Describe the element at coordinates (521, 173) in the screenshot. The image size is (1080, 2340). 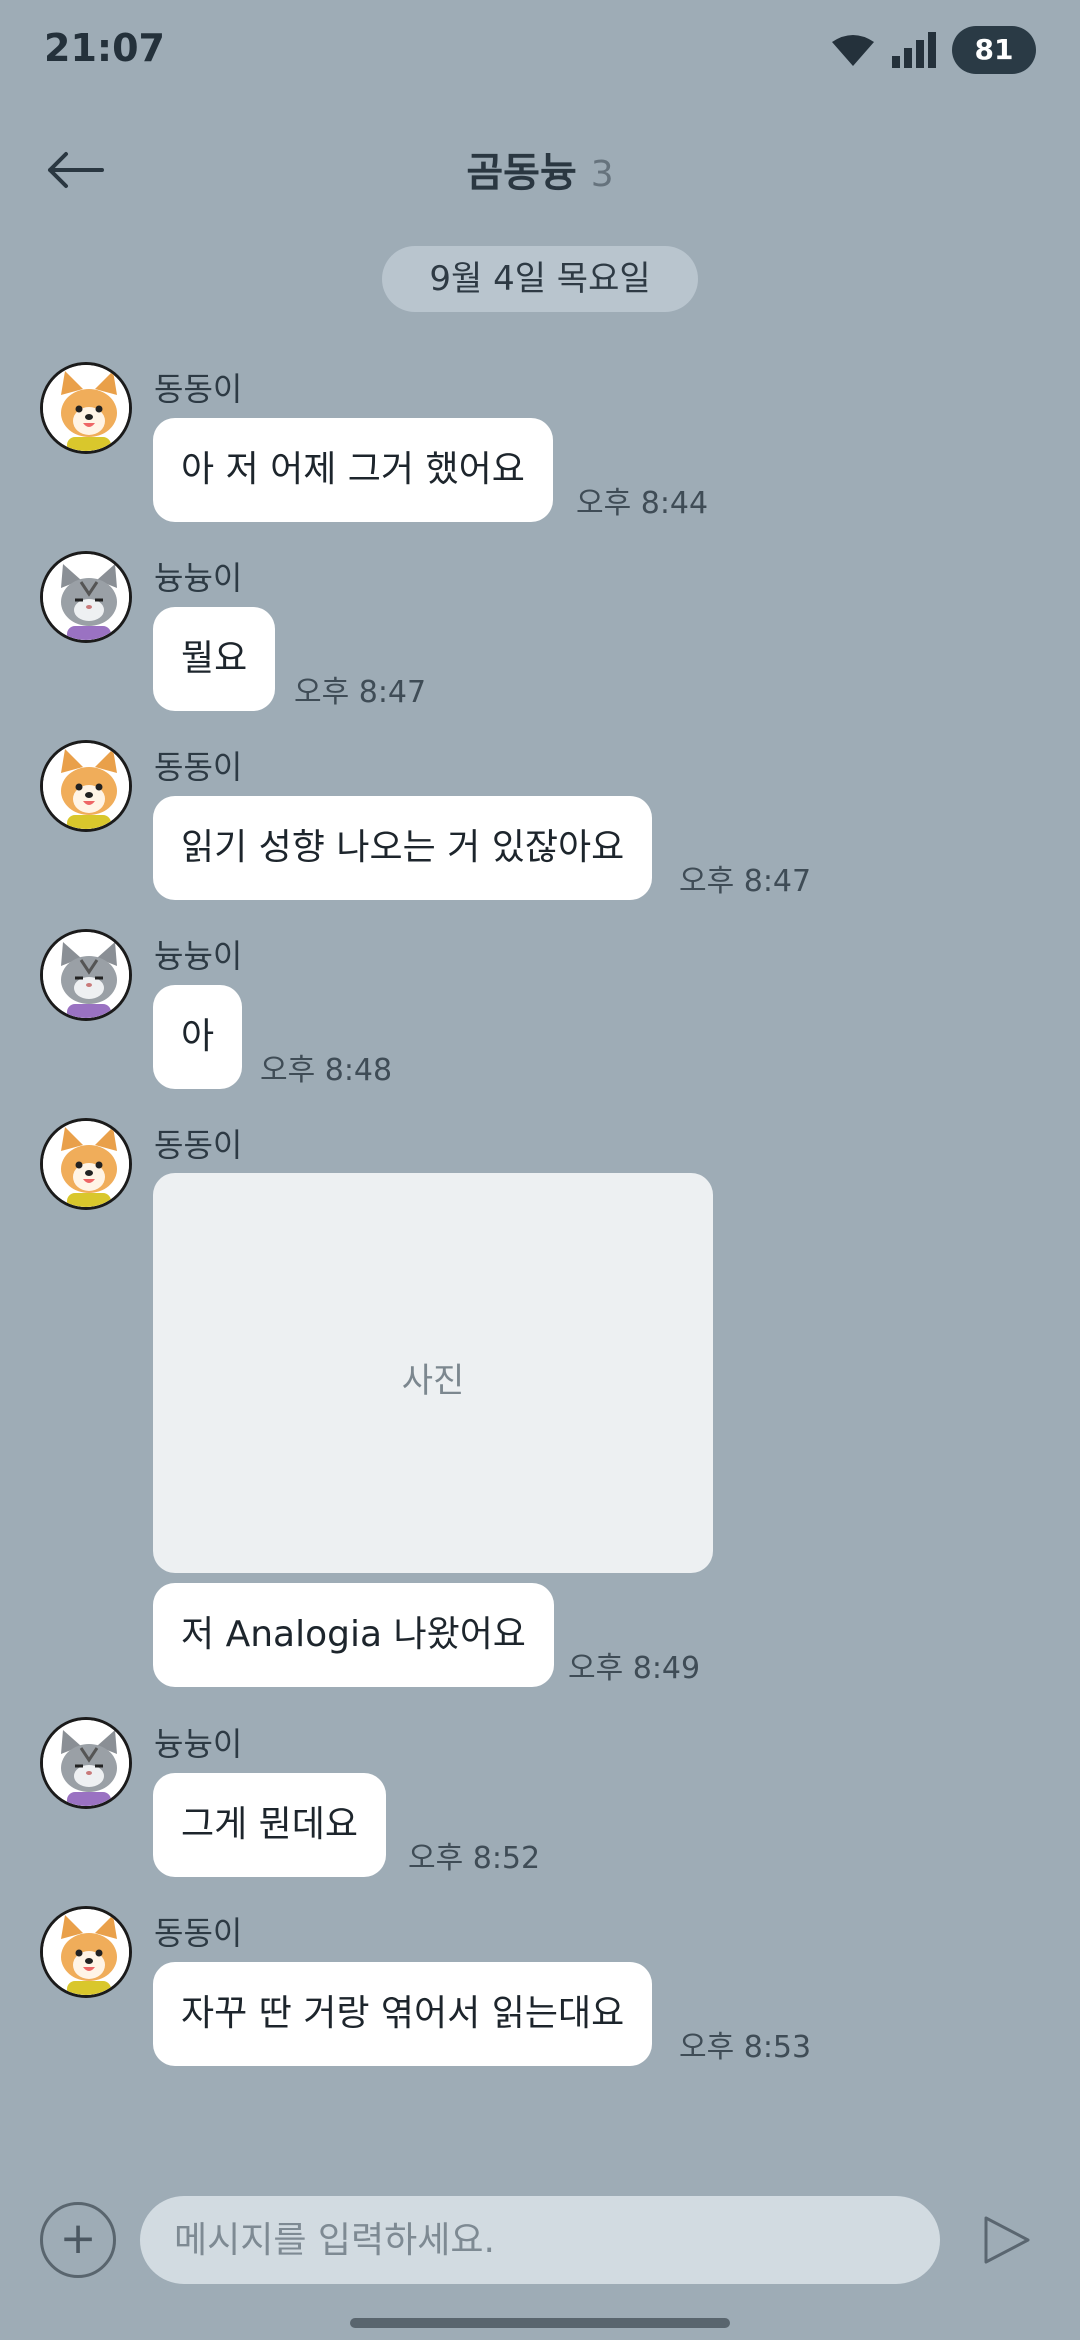
I see `room-title: 곰동늉` at that location.